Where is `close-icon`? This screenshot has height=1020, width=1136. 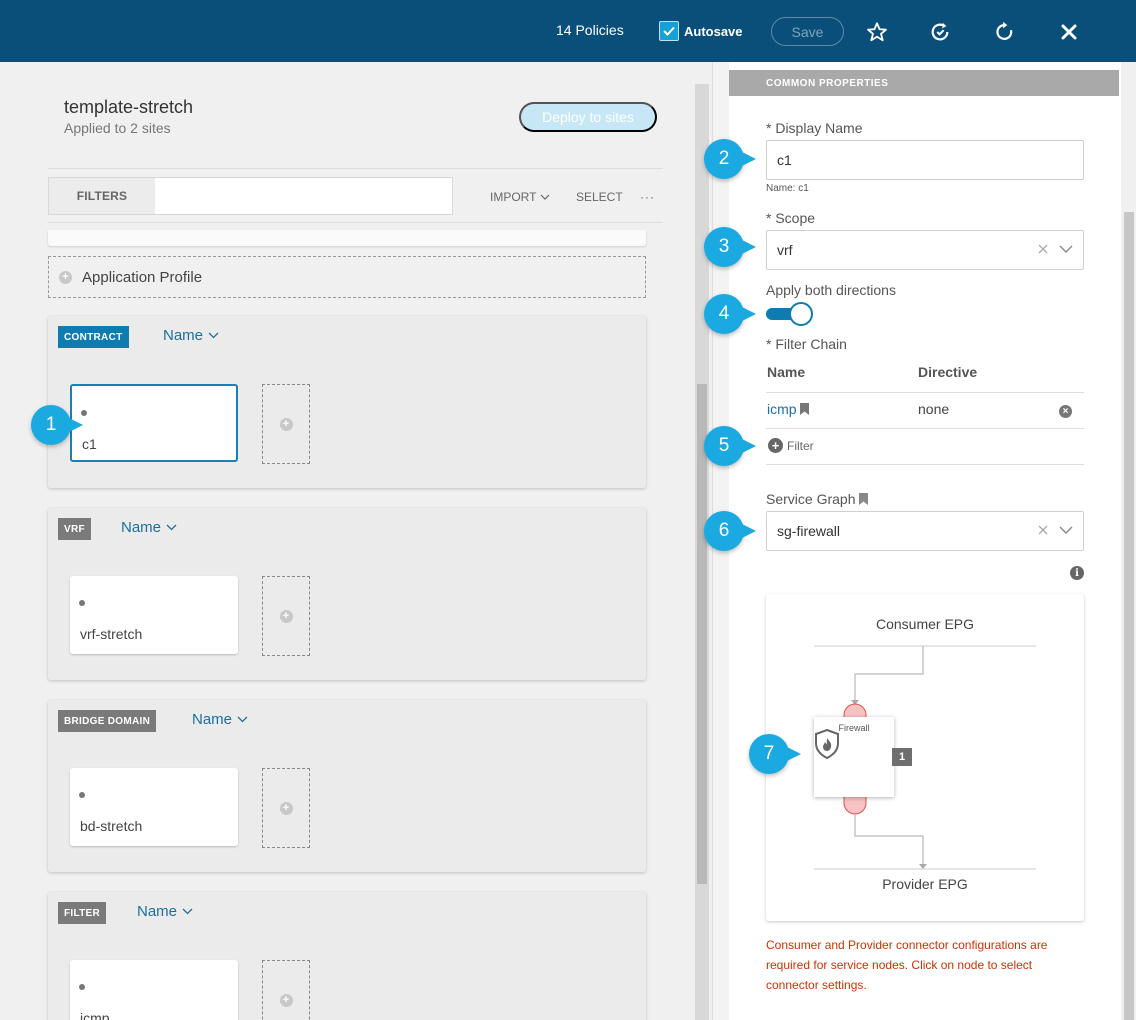 close-icon is located at coordinates (1069, 32).